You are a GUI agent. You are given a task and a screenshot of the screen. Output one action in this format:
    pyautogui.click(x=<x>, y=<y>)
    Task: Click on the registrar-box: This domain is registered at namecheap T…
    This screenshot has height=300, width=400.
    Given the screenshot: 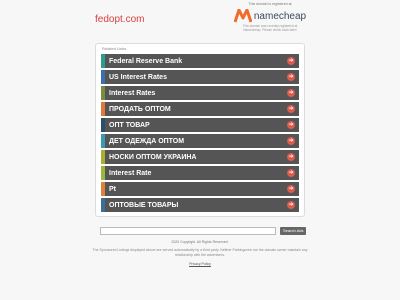 What is the action you would take?
    pyautogui.click(x=270, y=17)
    